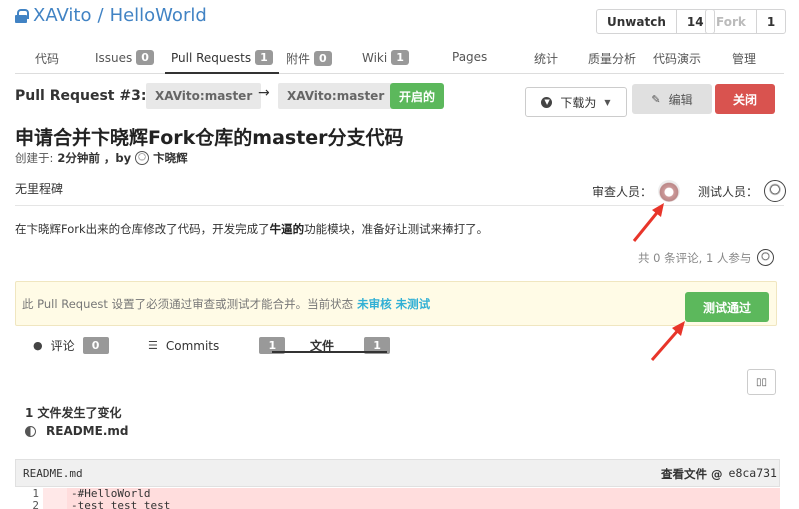  I want to click on tab-label: 质量分析, so click(612, 59).